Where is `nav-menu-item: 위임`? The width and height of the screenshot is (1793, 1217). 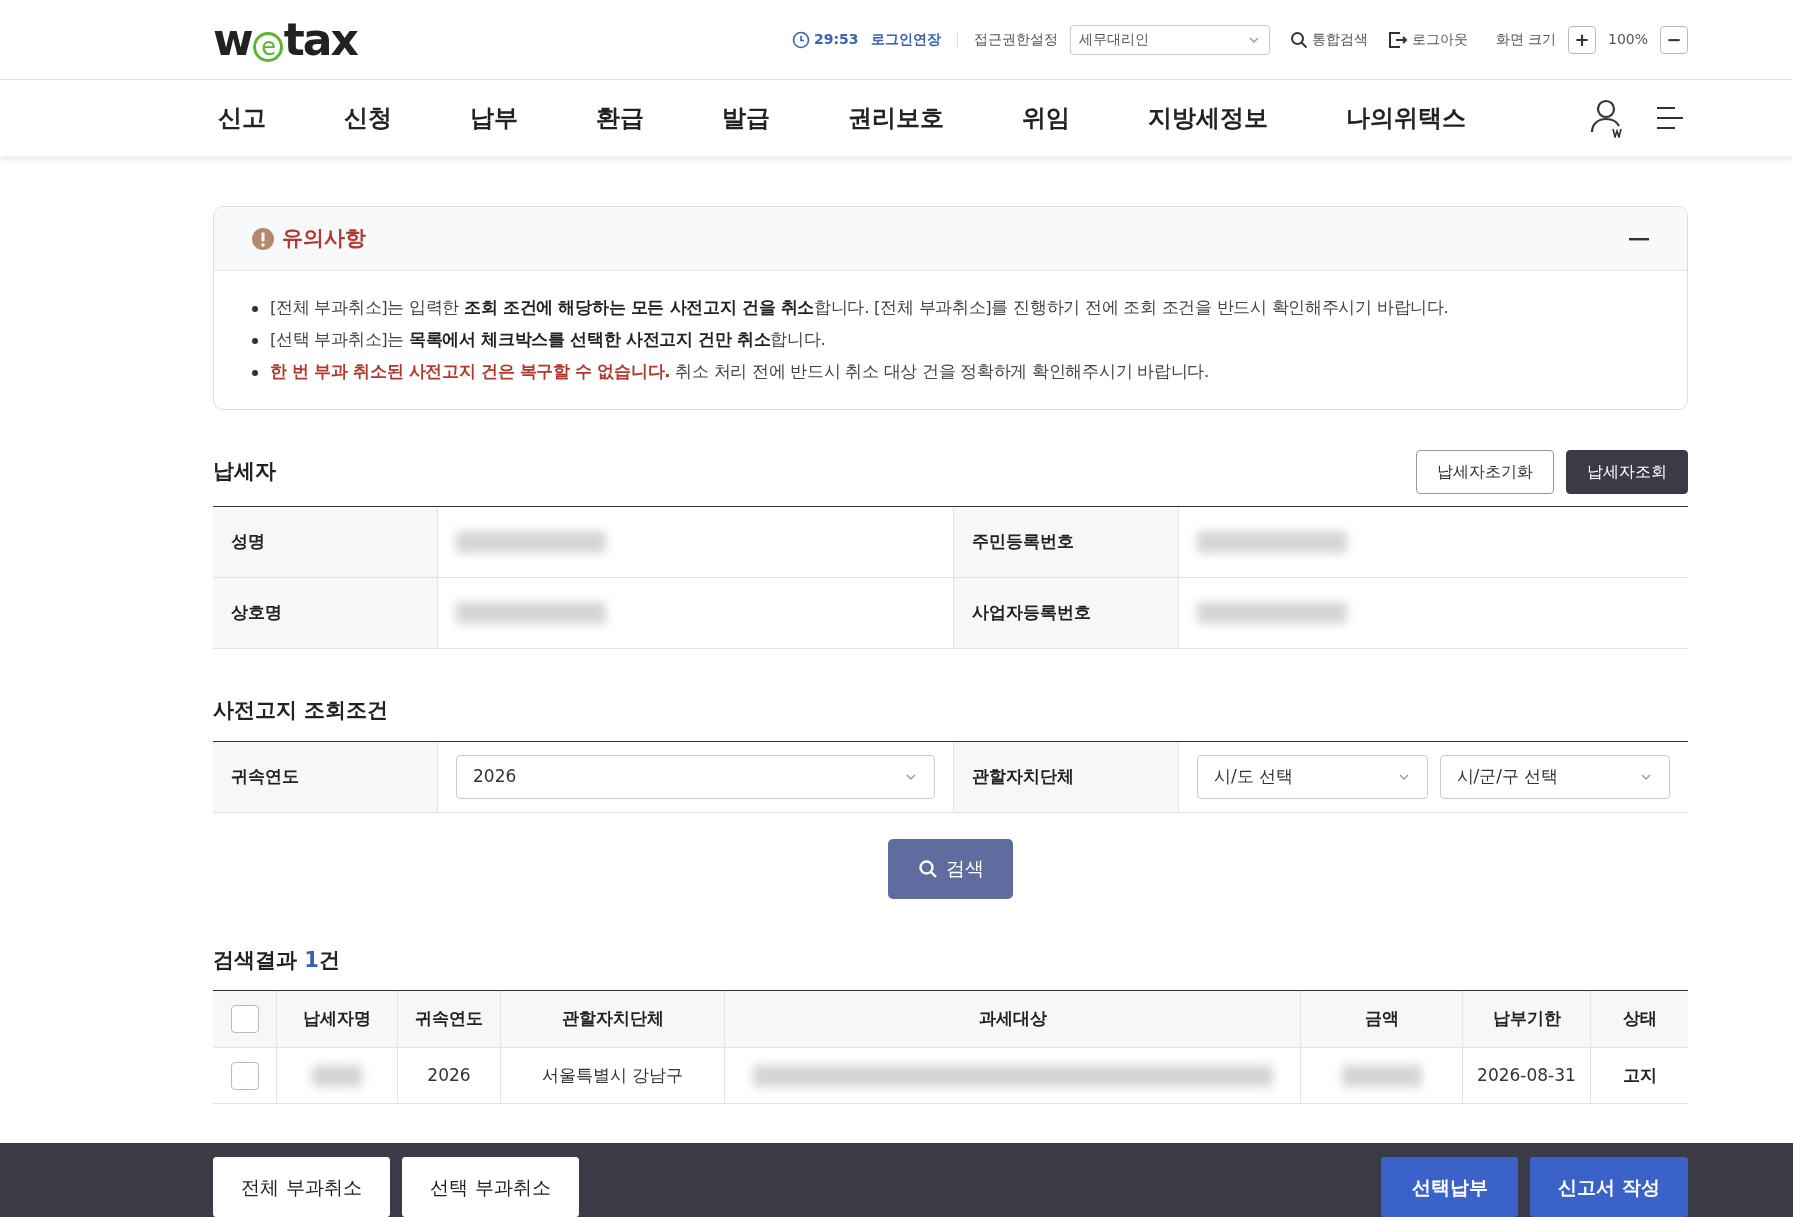
nav-menu-item: 위임 is located at coordinates (1046, 118).